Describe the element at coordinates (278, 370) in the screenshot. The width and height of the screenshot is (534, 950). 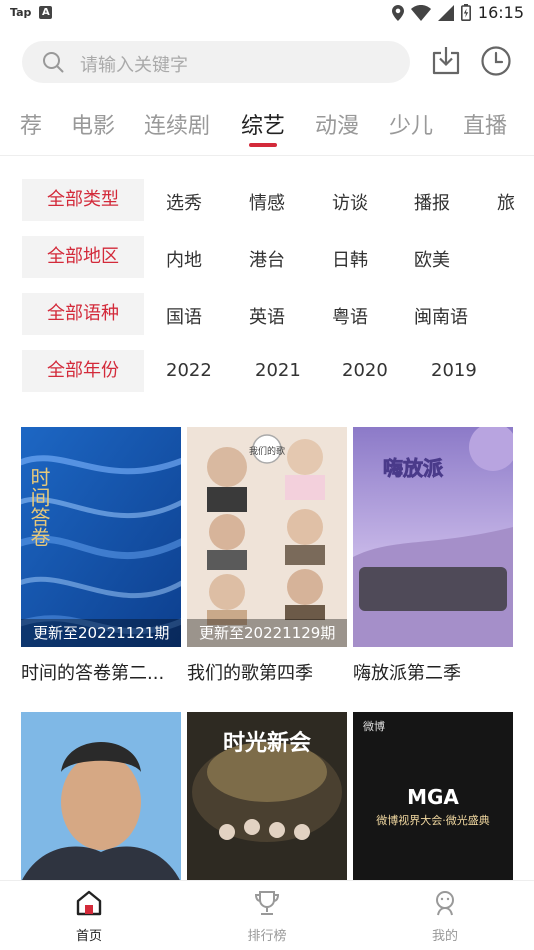
I see `filter-option: 2021` at that location.